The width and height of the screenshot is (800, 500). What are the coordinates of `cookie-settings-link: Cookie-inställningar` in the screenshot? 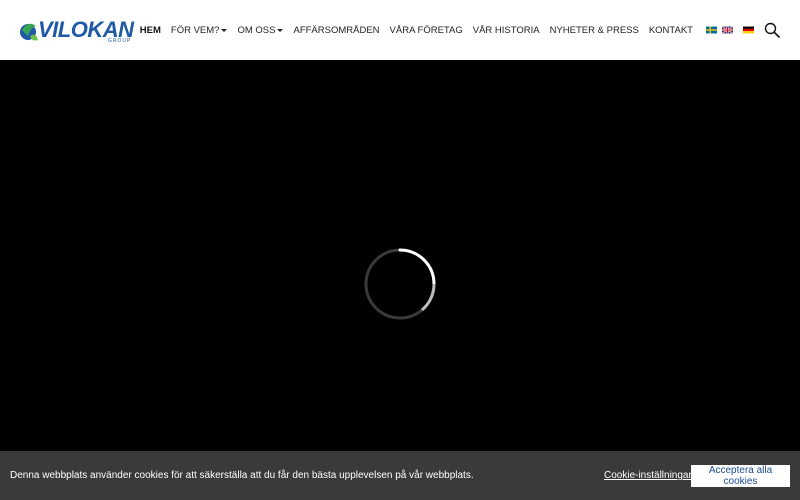 It's located at (648, 475).